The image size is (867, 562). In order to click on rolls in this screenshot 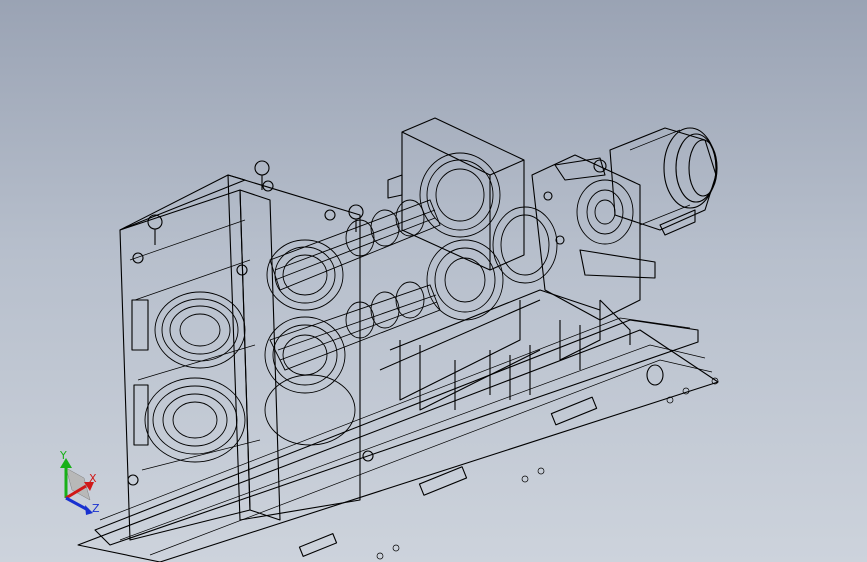, I will do `click(250, 351)`.